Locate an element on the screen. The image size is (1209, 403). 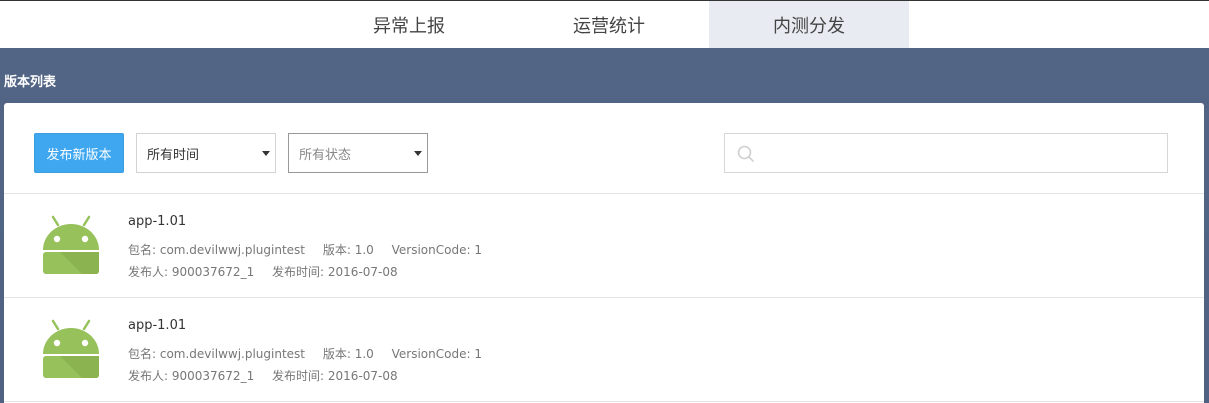
time-filter-value: 所有时间 is located at coordinates (173, 155).